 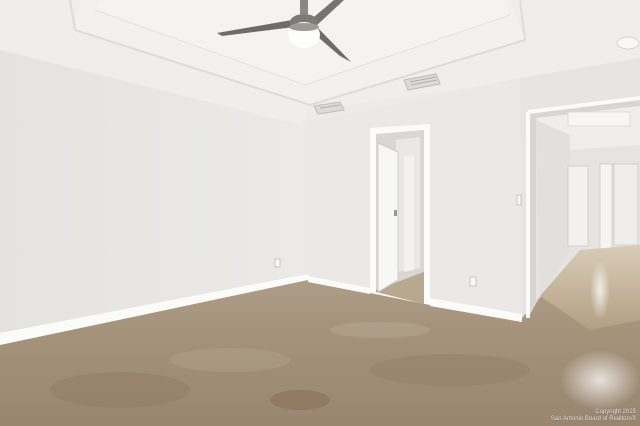 I want to click on hall-ceiling-tray, so click(x=599, y=119).